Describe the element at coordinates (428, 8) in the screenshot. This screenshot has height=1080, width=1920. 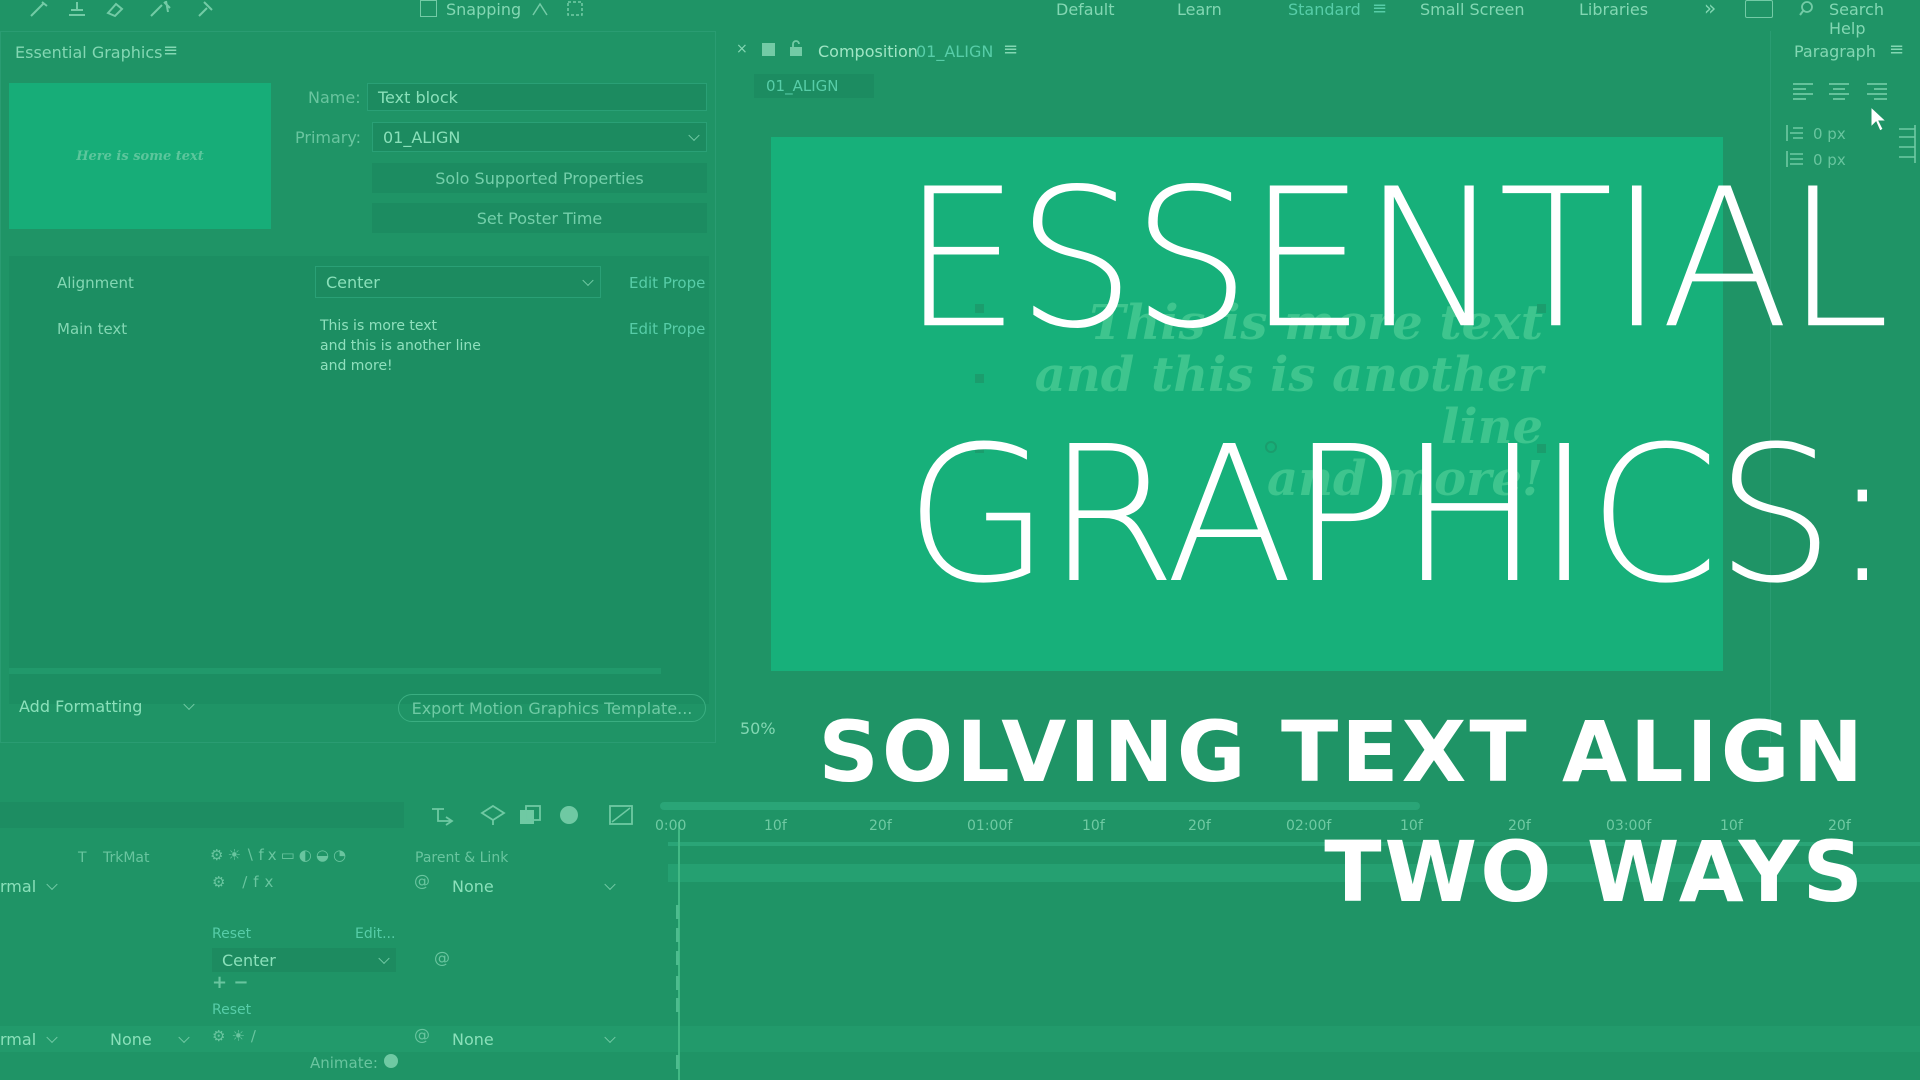
I see `snapping-checkbox` at that location.